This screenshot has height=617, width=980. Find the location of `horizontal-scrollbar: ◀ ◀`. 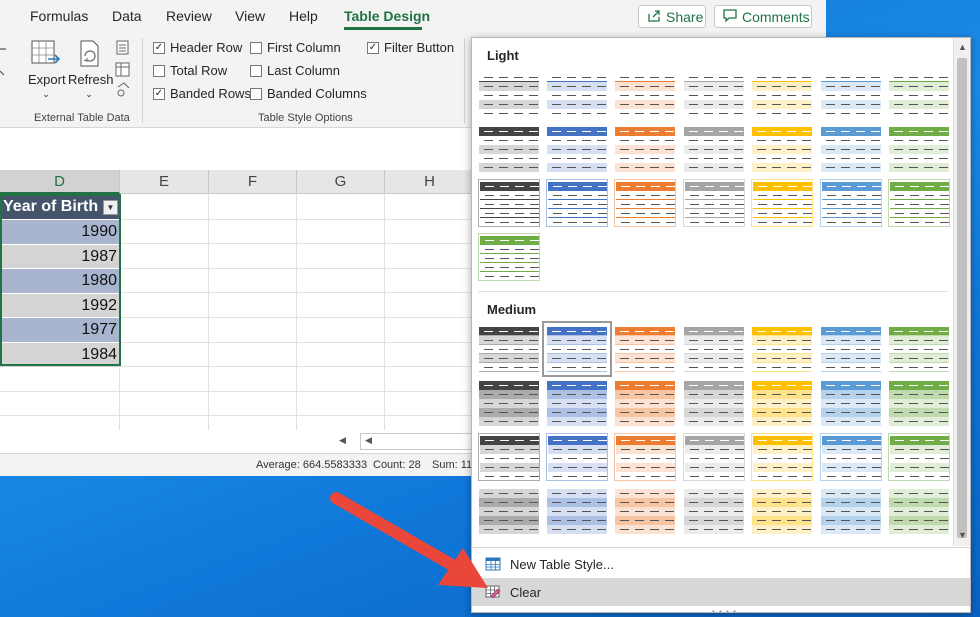

horizontal-scrollbar: ◀ ◀ is located at coordinates (405, 441).